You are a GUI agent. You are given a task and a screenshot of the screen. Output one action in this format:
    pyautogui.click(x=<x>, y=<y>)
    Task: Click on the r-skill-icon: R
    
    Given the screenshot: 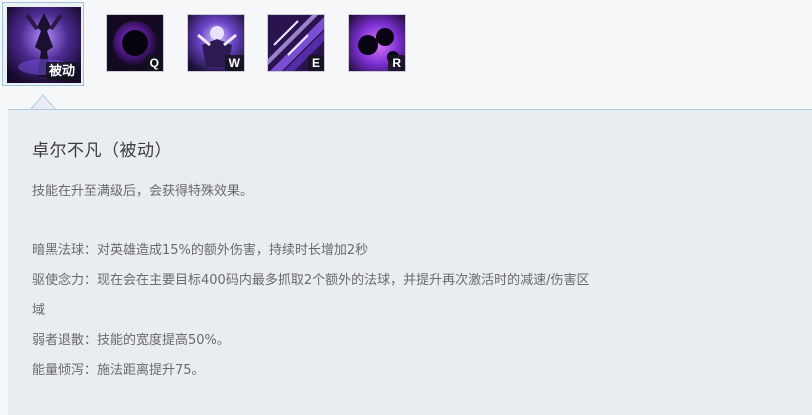 What is the action you would take?
    pyautogui.click(x=377, y=43)
    